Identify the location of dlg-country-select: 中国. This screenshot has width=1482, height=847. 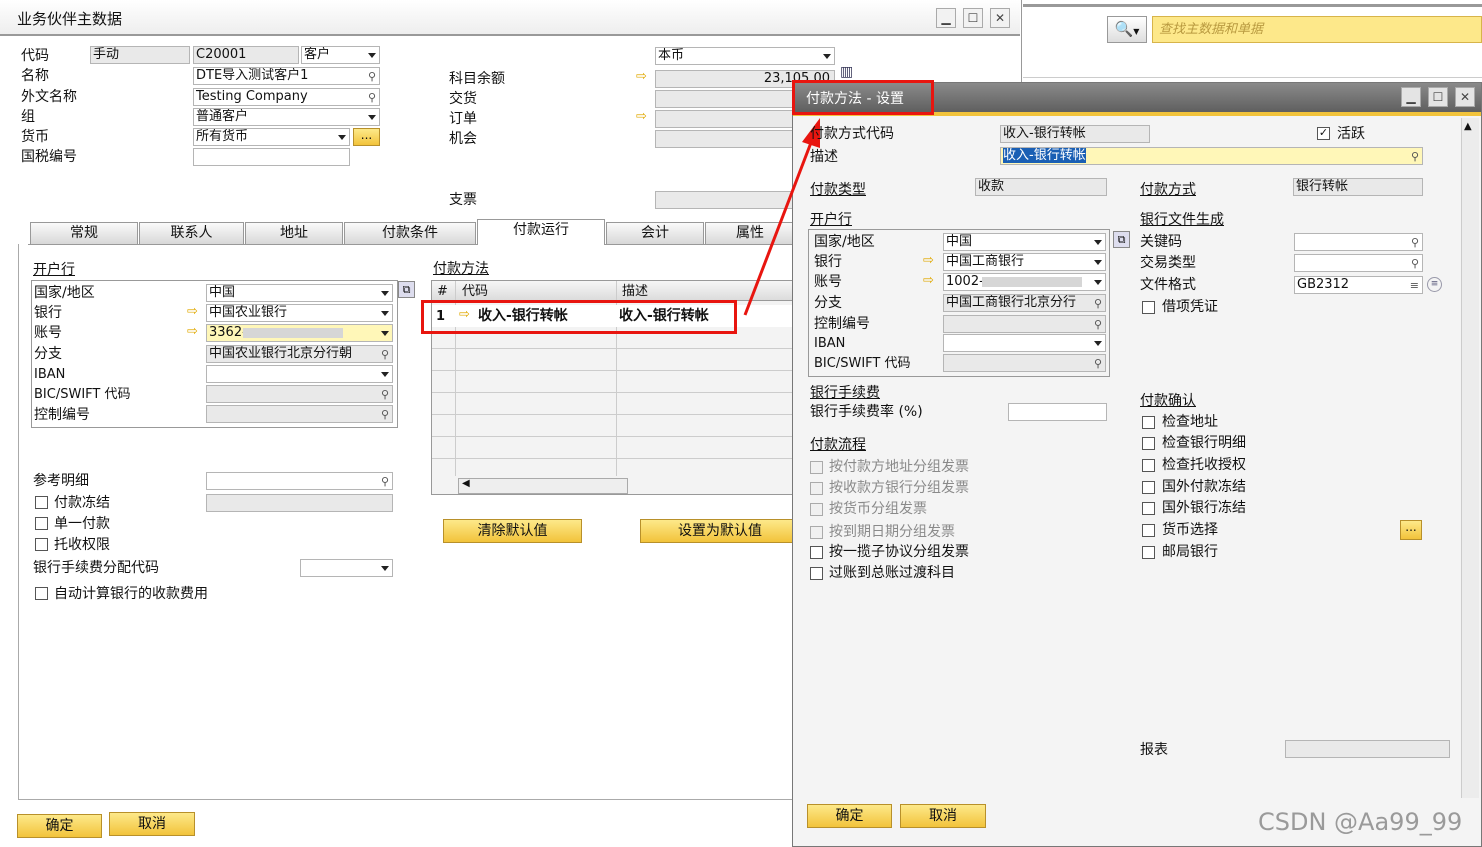
(1024, 242).